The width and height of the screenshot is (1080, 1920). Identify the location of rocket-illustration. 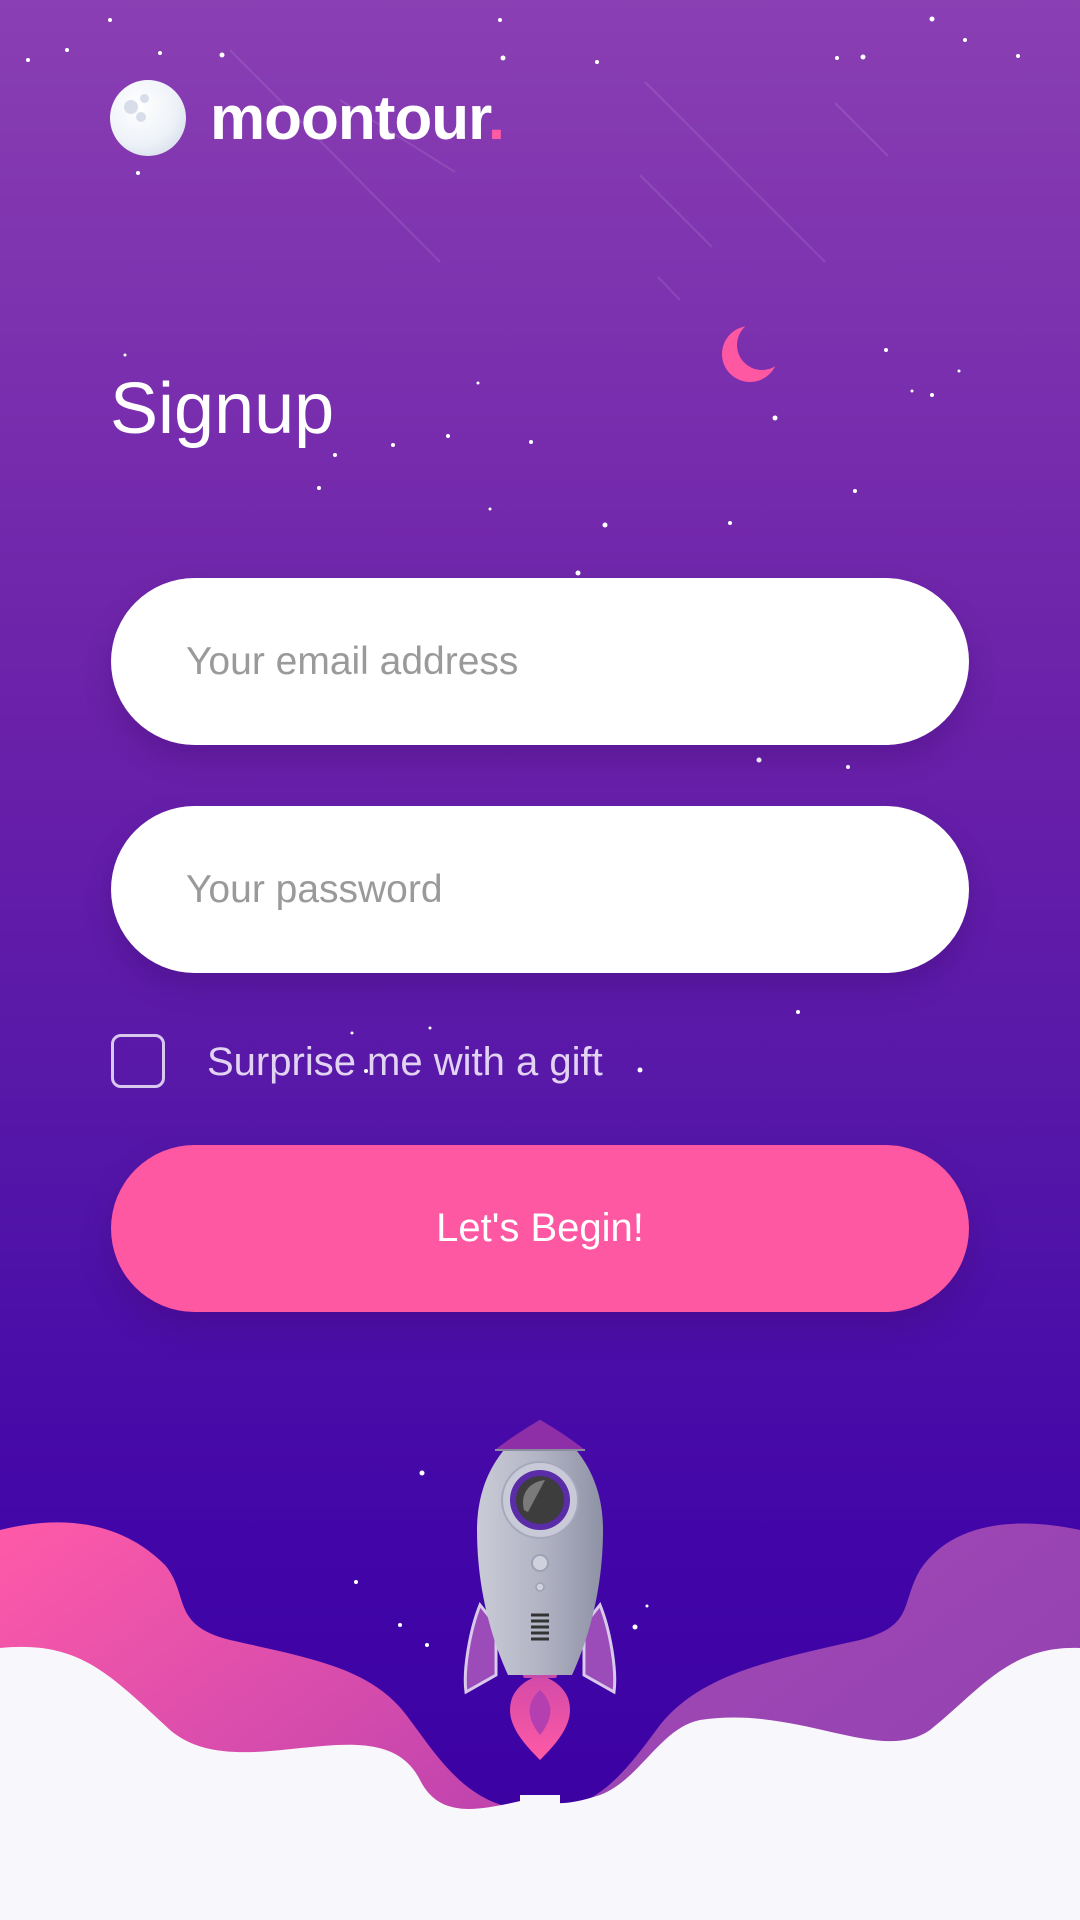
(540, 1590).